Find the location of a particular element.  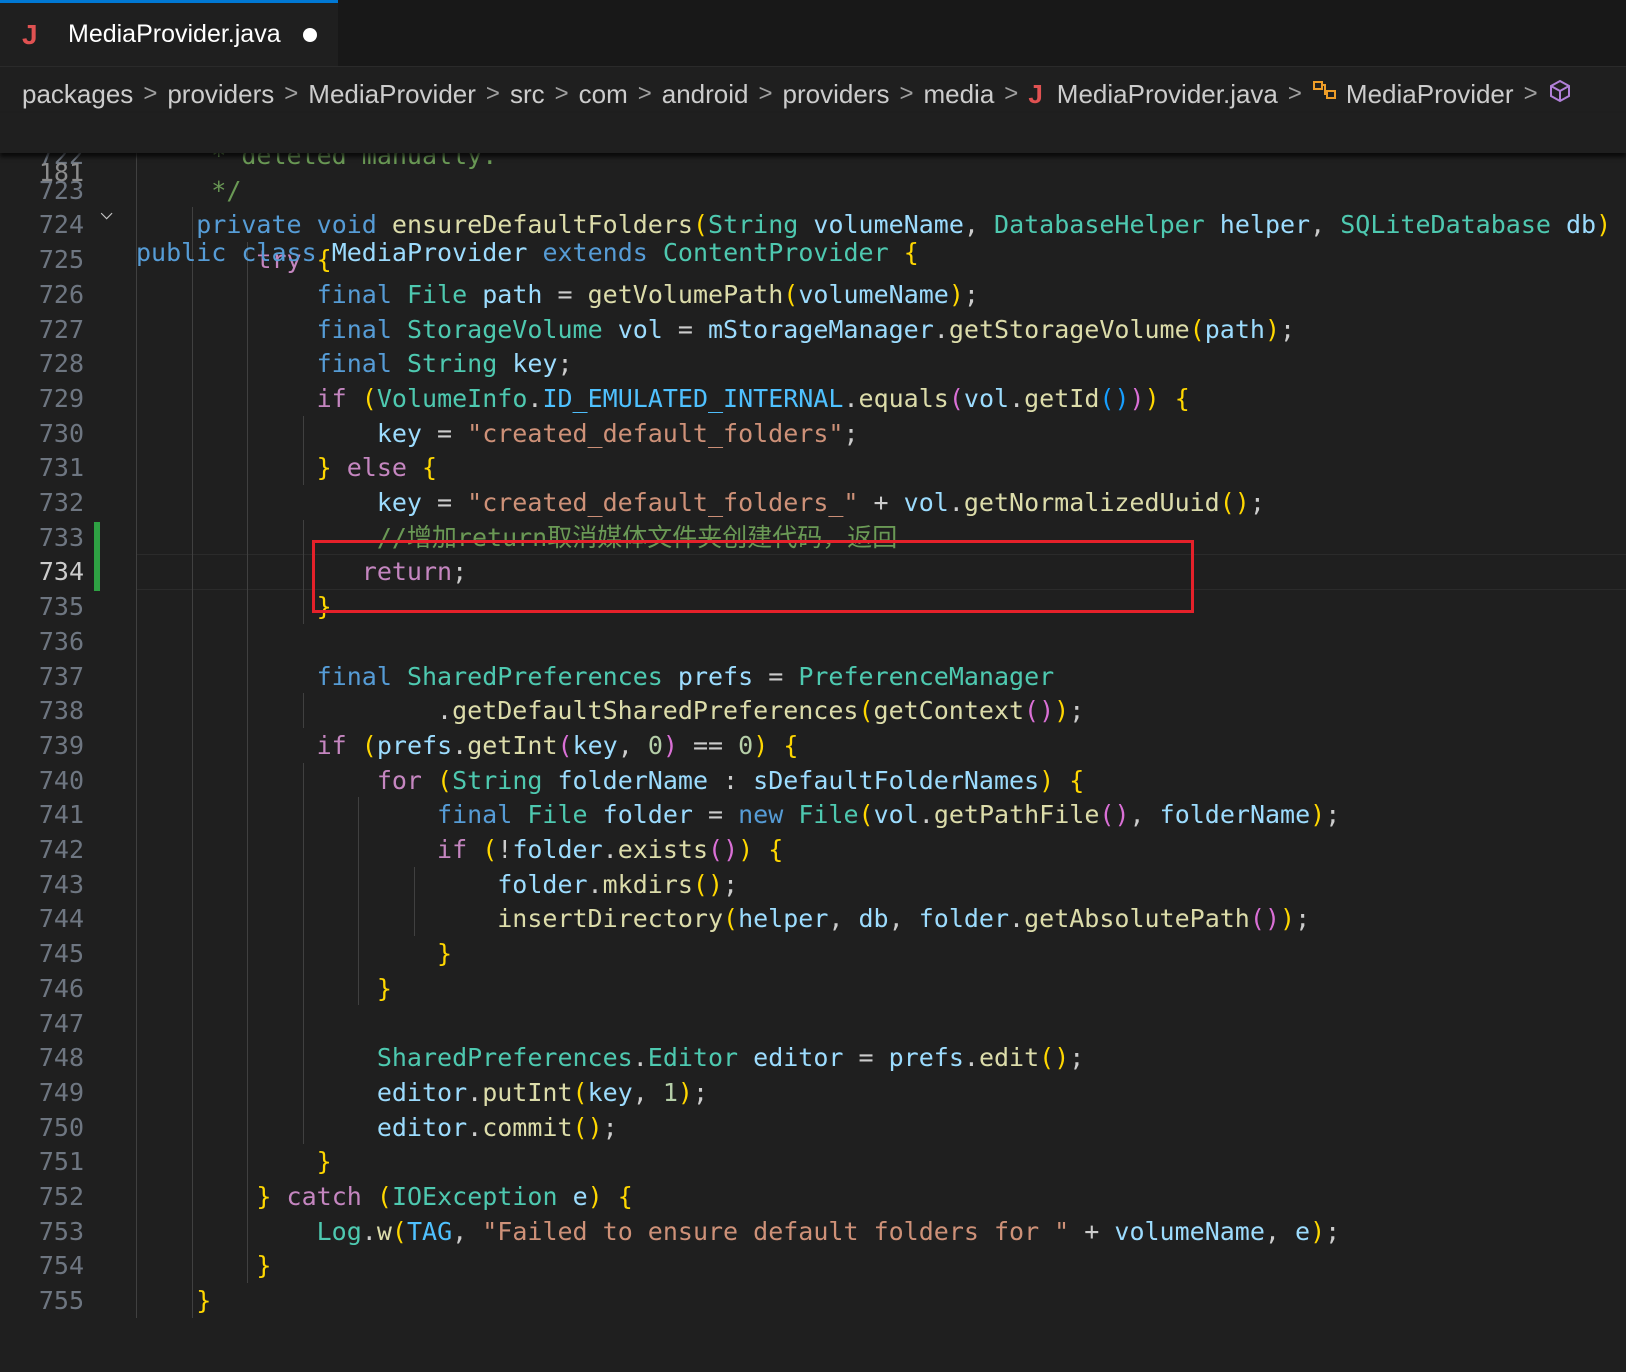

code-line: 730 key = "created_default_folders"; is located at coordinates (813, 434).